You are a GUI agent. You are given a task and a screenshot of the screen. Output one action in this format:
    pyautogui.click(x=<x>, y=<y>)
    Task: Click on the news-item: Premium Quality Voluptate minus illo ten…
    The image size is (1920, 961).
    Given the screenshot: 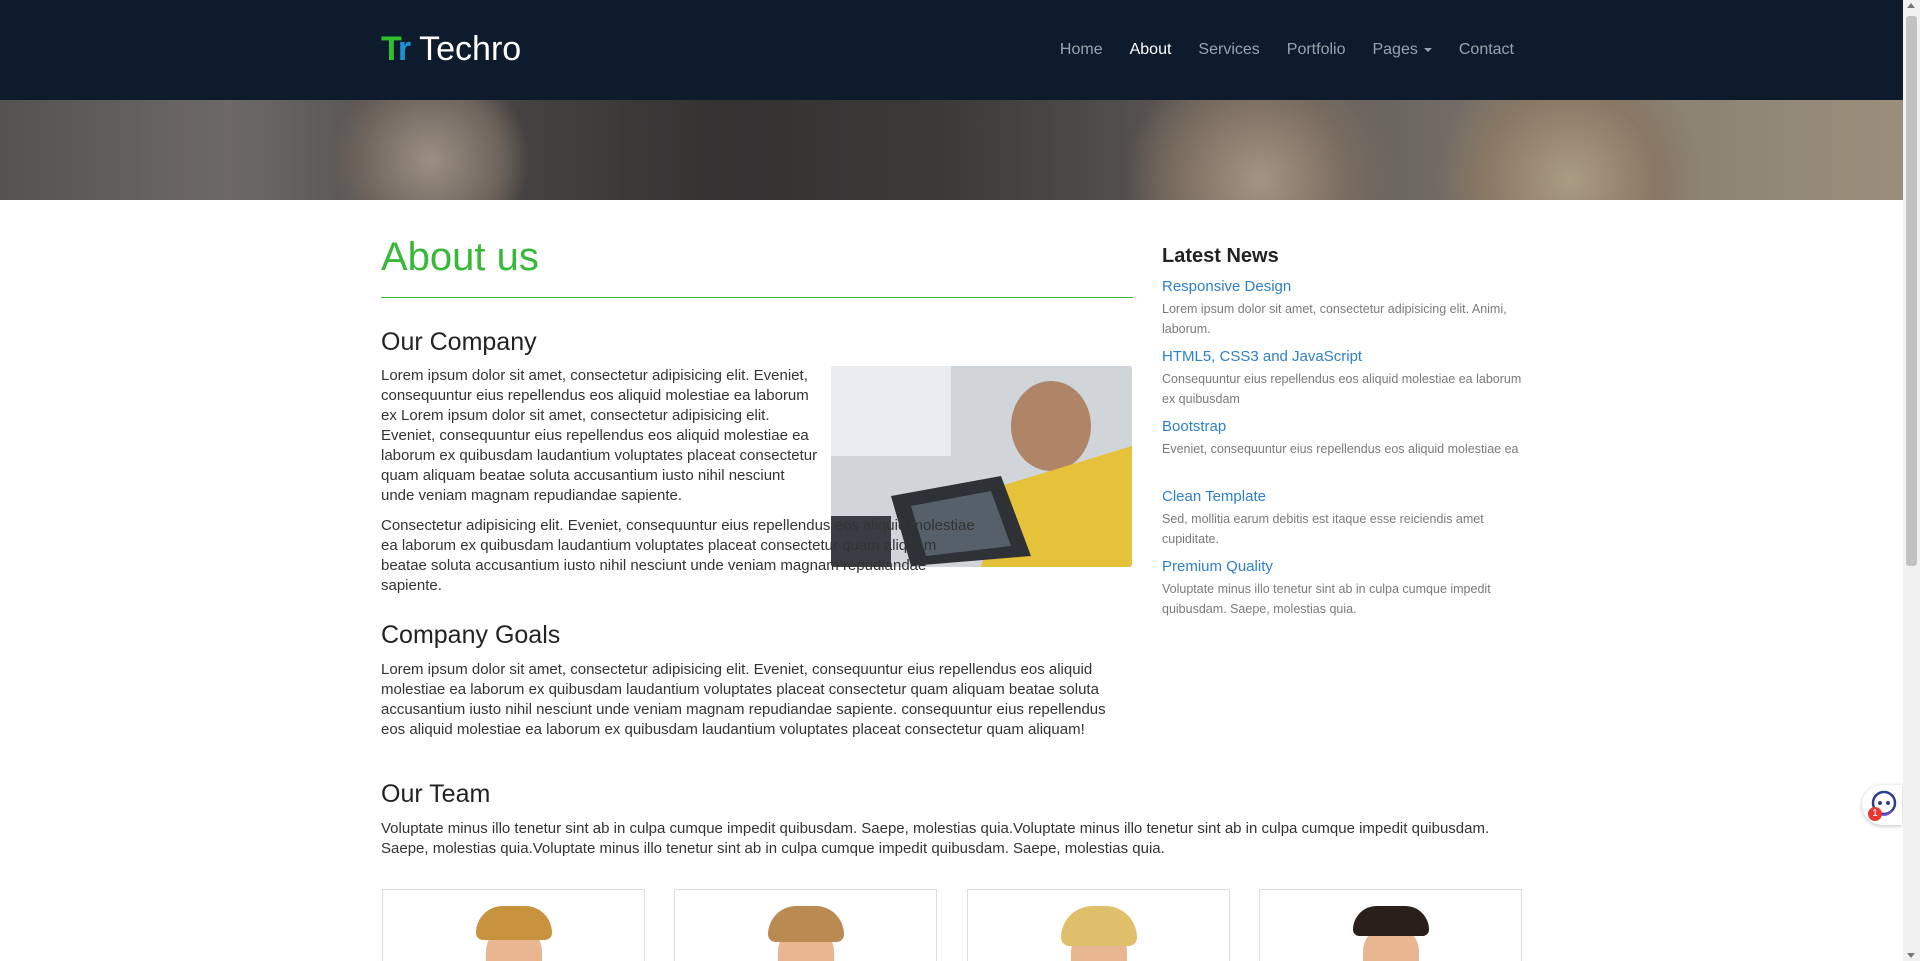 What is the action you would take?
    pyautogui.click(x=1342, y=588)
    